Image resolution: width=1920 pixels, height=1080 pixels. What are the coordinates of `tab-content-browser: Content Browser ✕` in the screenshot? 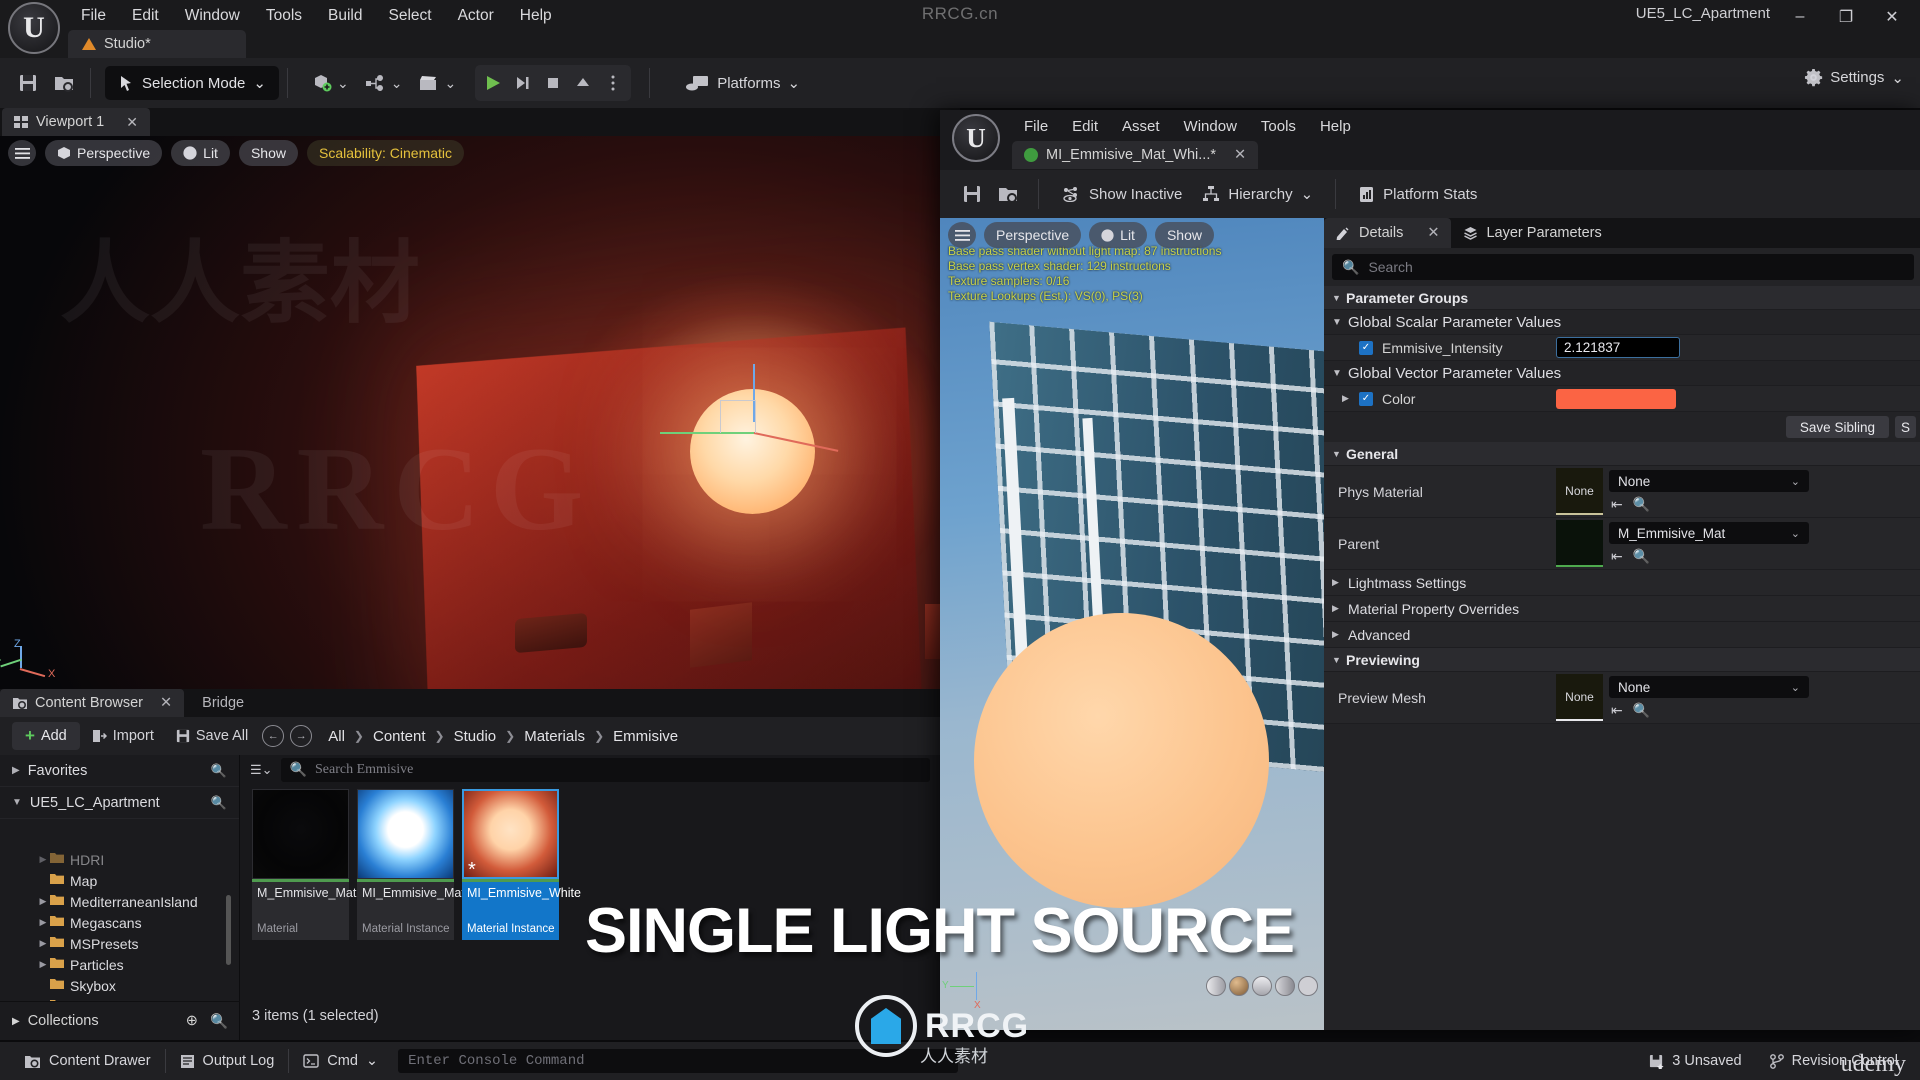 It's located at (92, 703).